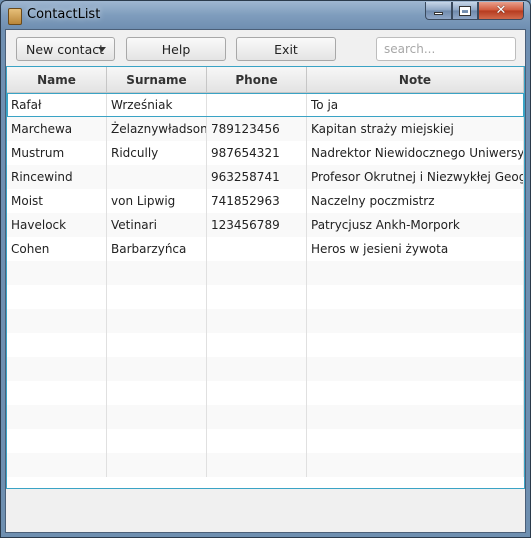 Image resolution: width=531 pixels, height=538 pixels. Describe the element at coordinates (57, 177) in the screenshot. I see `table-cell: Rincewind` at that location.